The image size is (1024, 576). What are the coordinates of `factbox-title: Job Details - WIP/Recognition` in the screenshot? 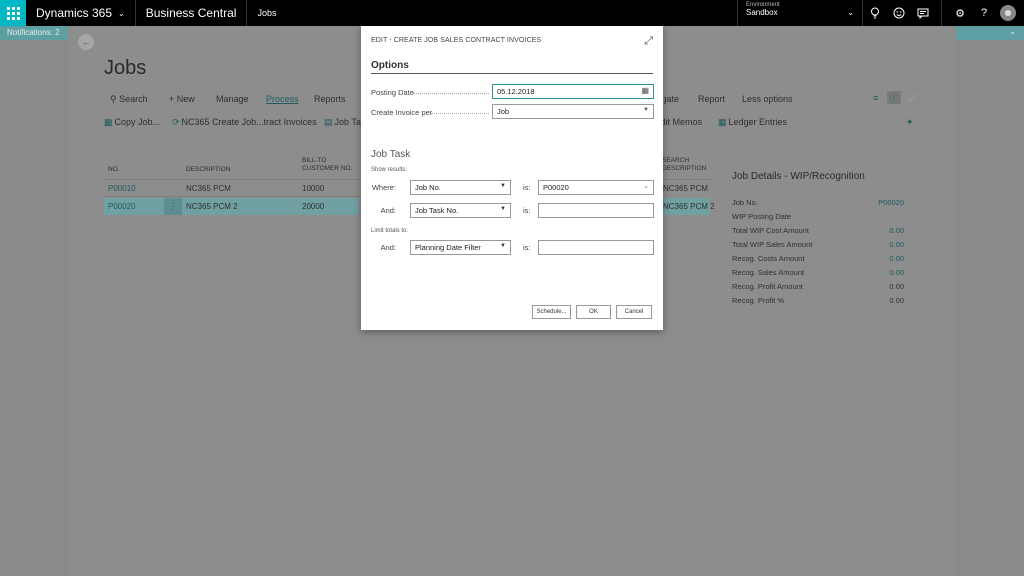 It's located at (798, 176).